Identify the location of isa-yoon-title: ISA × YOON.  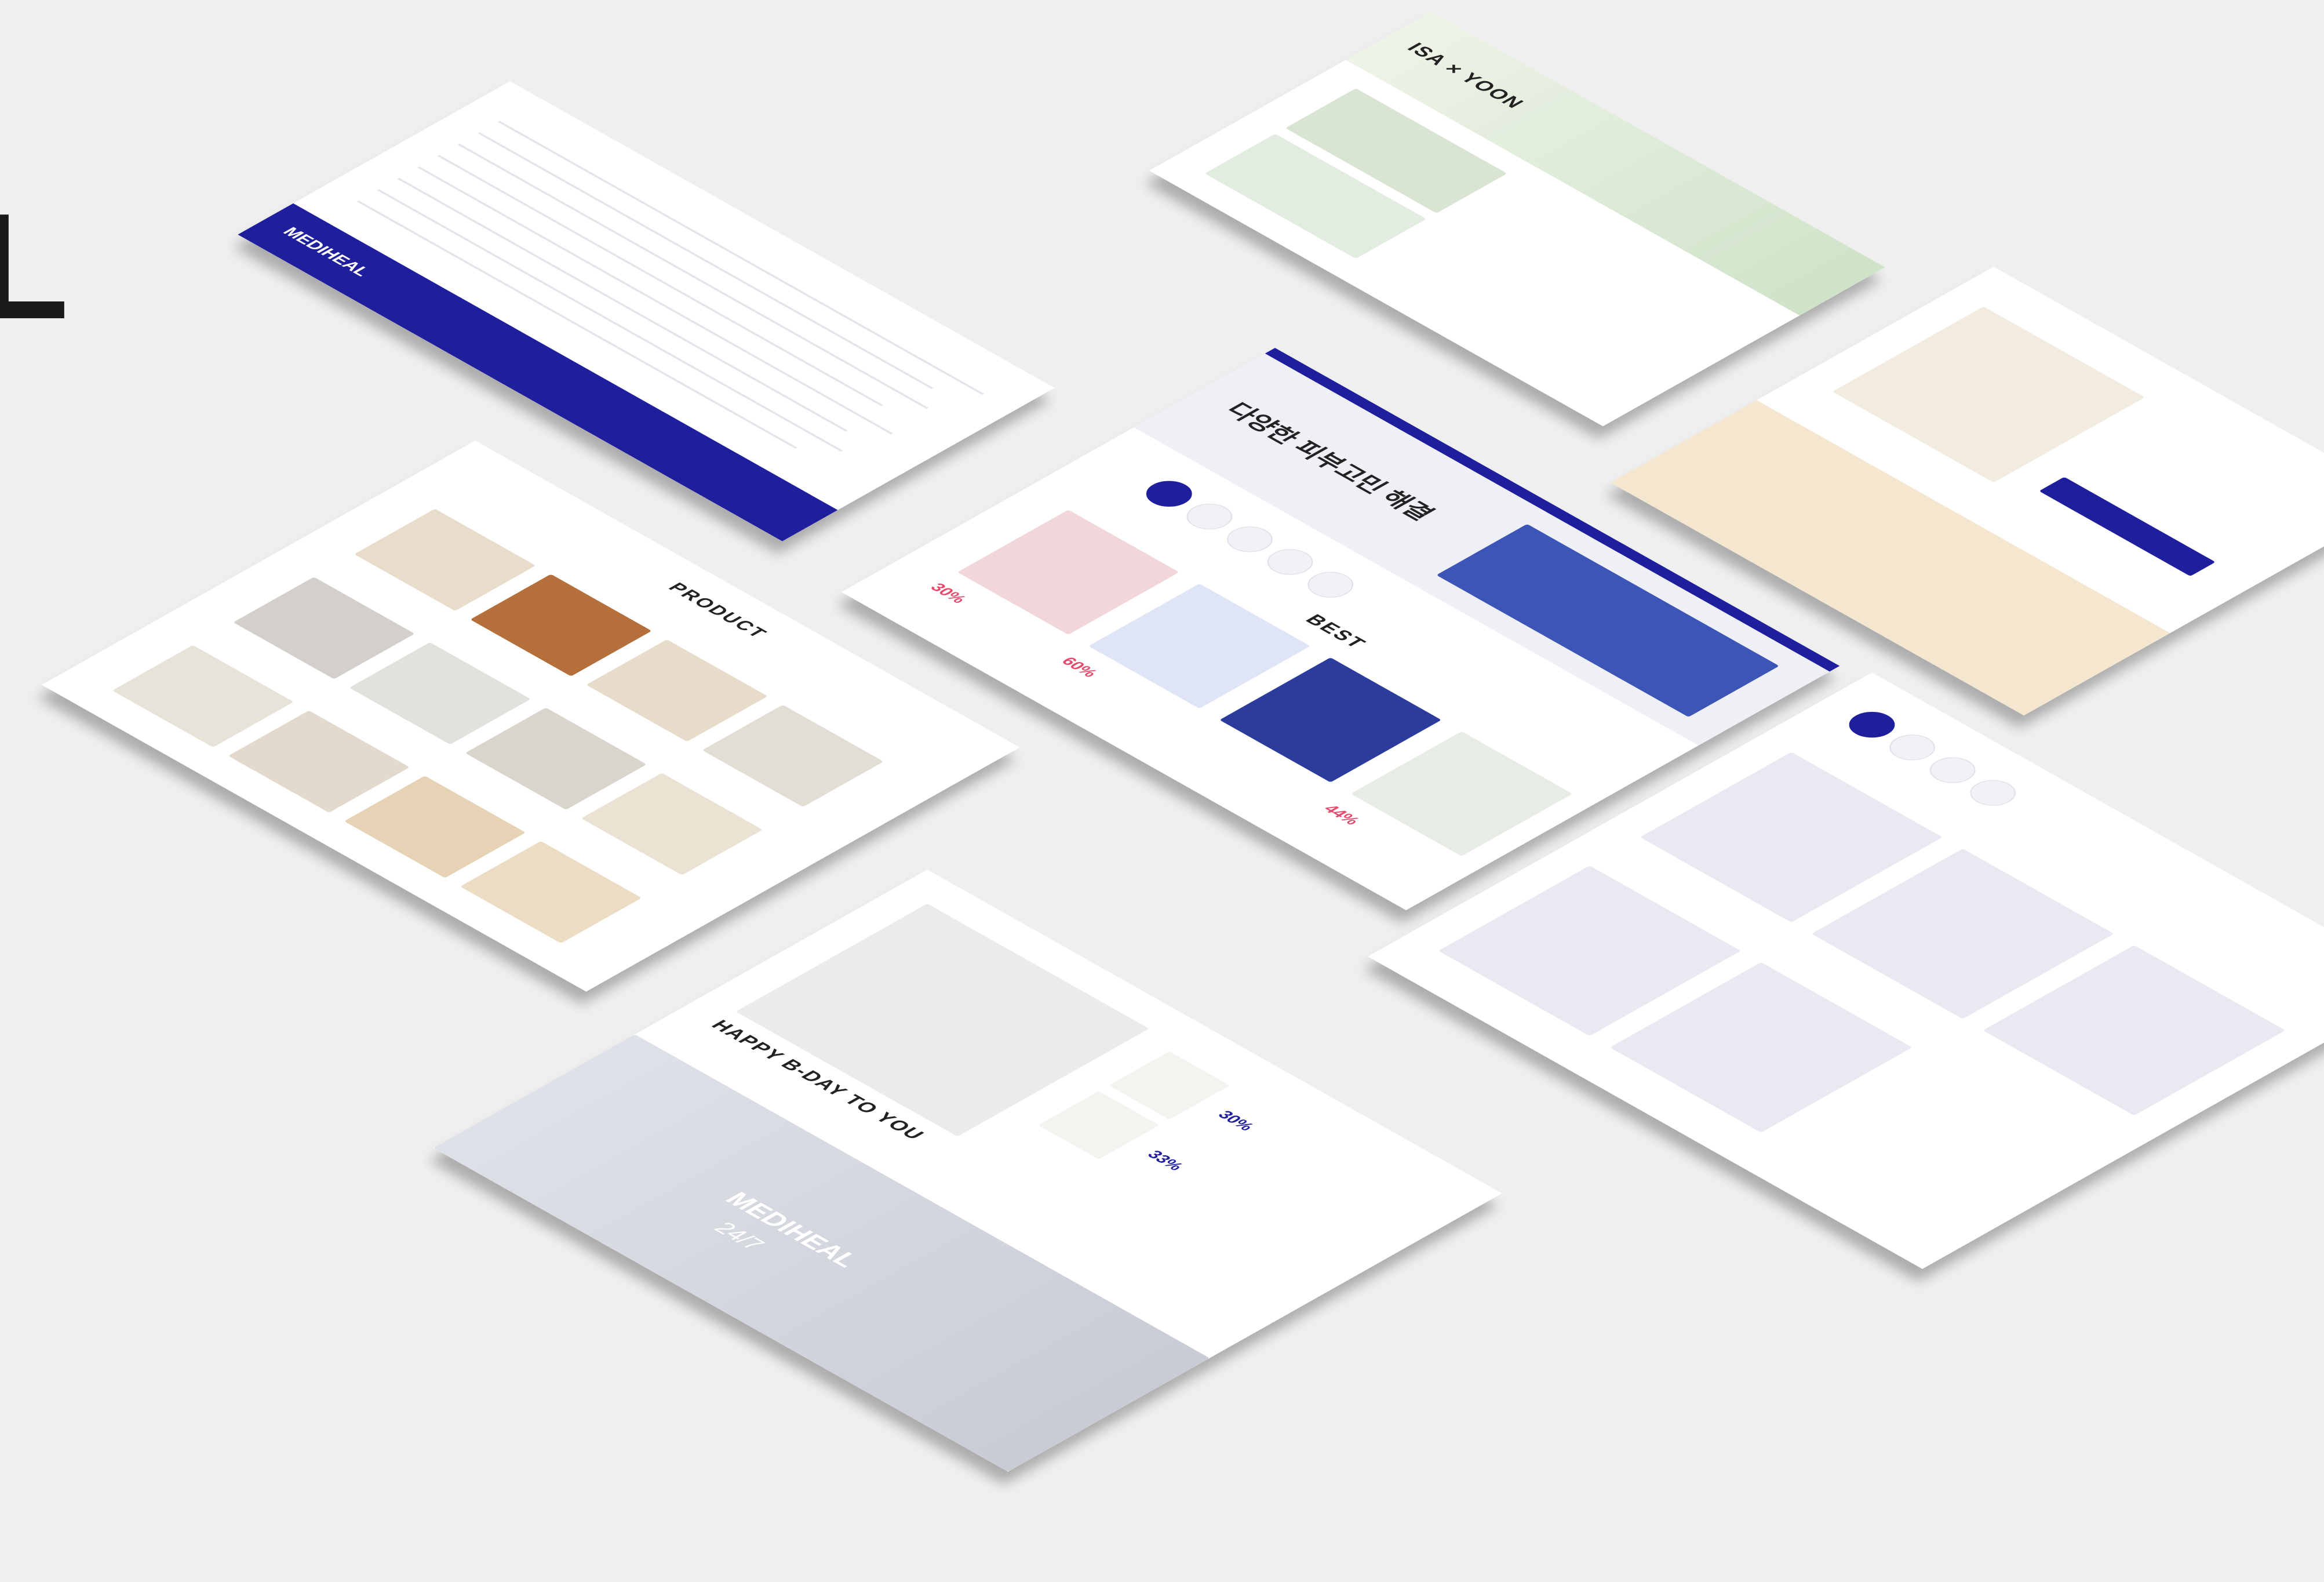
(1466, 76).